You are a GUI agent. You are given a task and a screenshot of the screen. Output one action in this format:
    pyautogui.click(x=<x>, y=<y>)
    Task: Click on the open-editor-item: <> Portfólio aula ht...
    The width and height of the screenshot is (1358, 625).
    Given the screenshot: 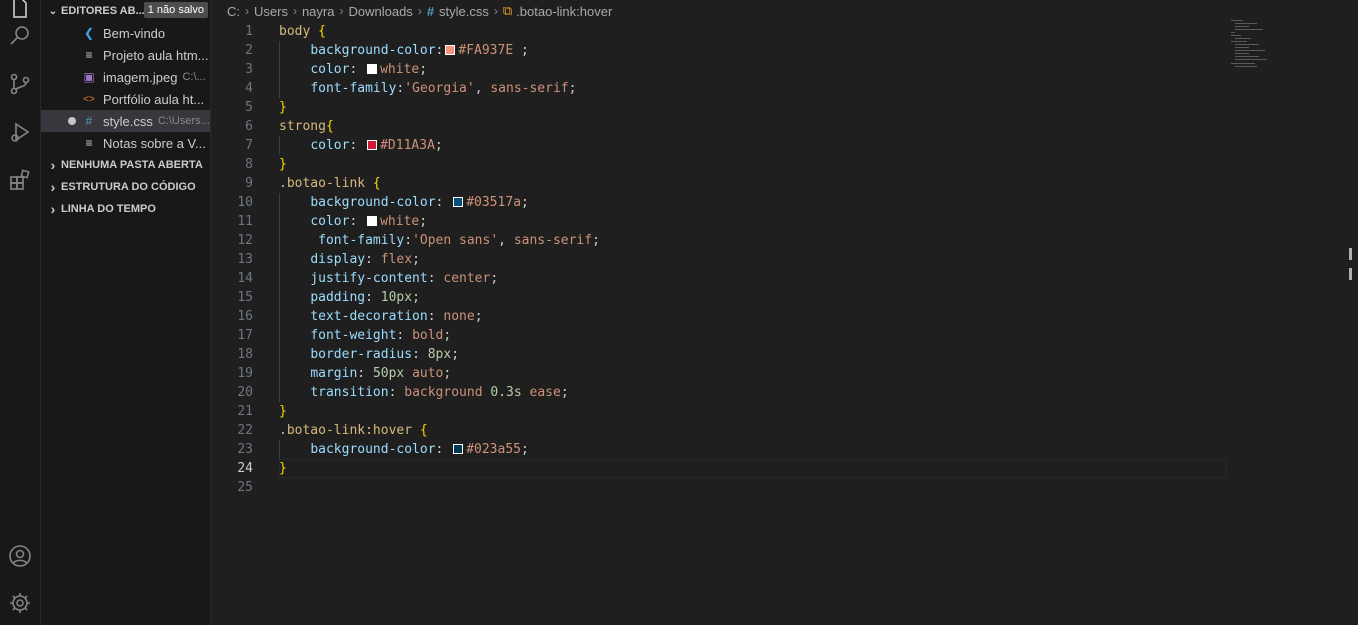 What is the action you would take?
    pyautogui.click(x=125, y=99)
    